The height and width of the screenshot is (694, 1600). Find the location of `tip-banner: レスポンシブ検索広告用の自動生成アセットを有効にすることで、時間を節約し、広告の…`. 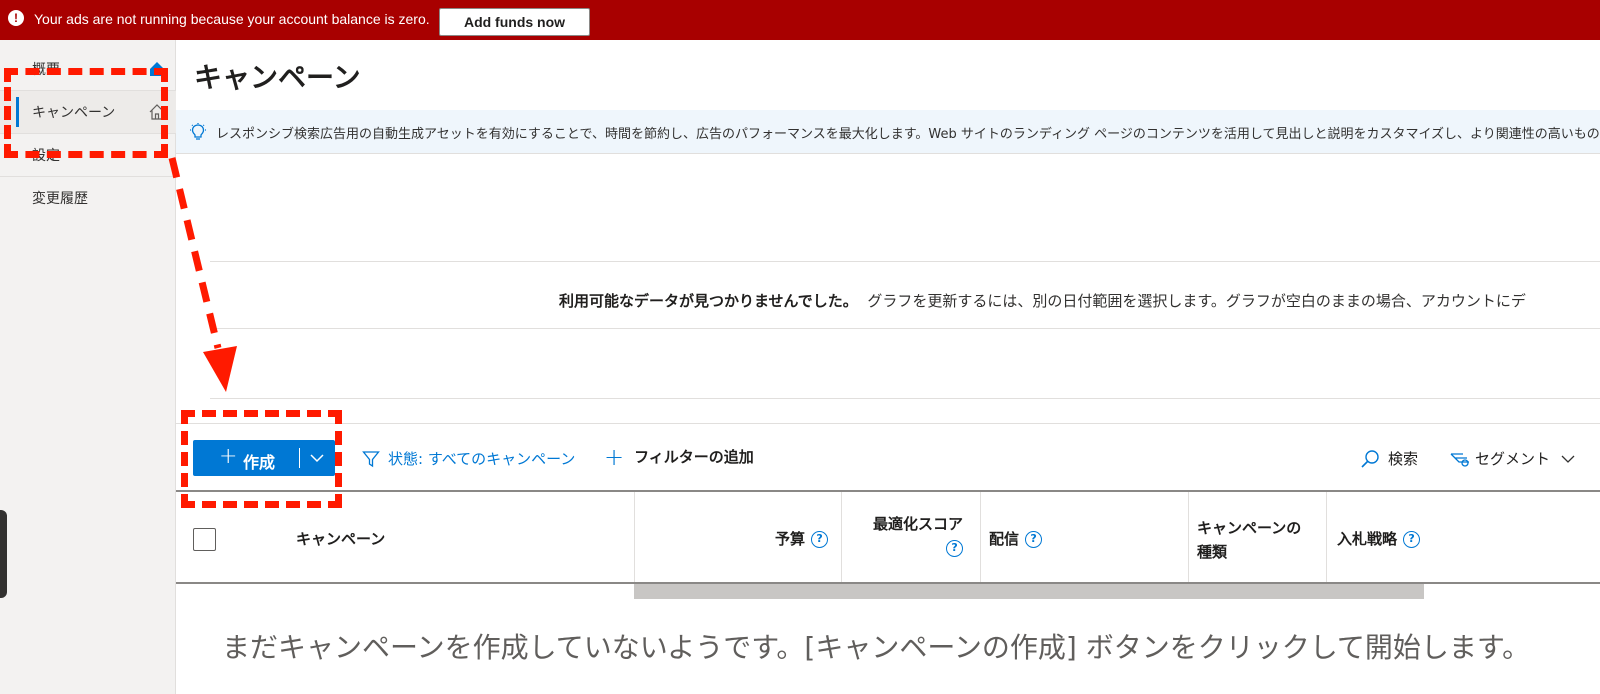

tip-banner: レスポンシブ検索広告用の自動生成アセットを有効にすることで、時間を節約し、広告の… is located at coordinates (888, 132).